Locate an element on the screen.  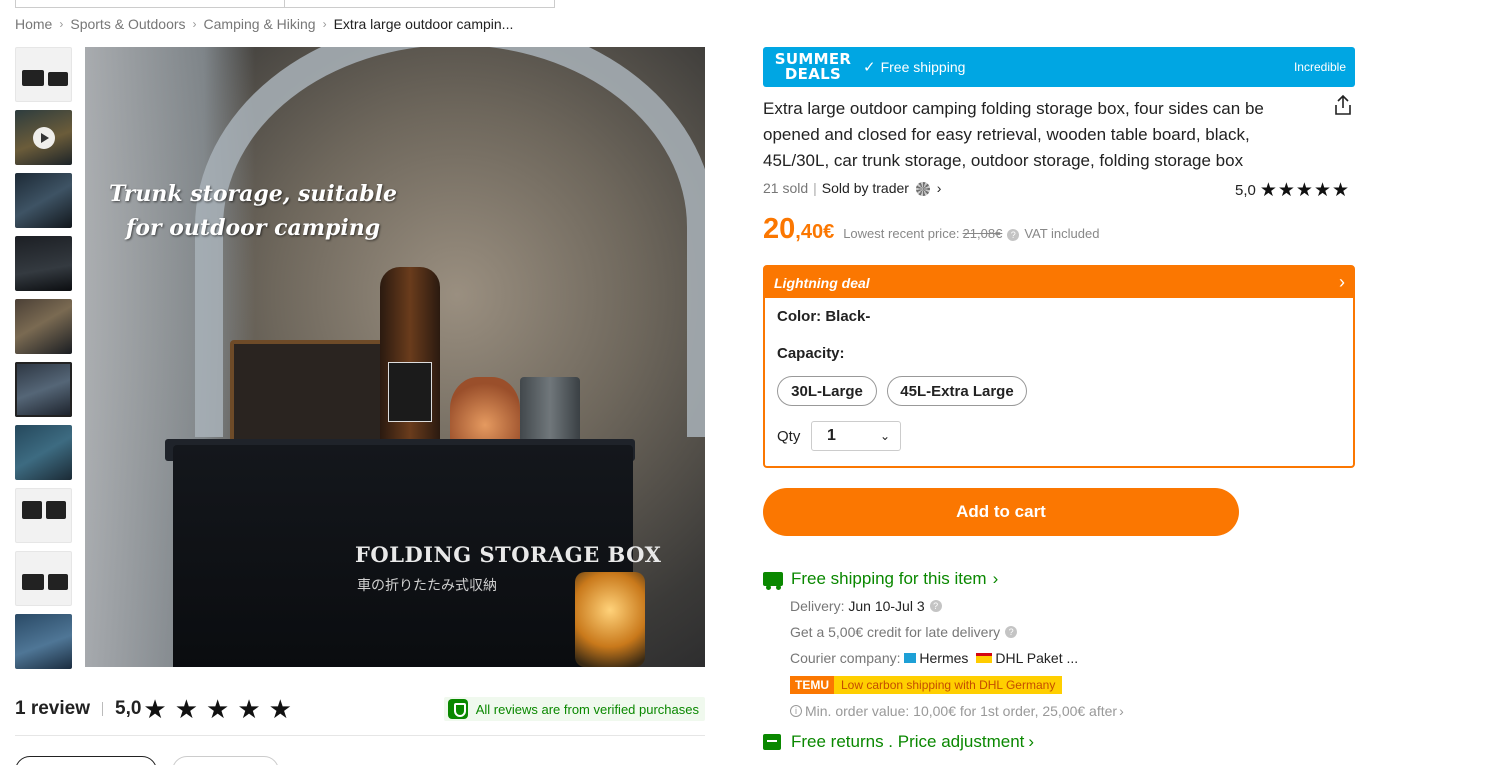
thumbnail-video is located at coordinates (43, 137).